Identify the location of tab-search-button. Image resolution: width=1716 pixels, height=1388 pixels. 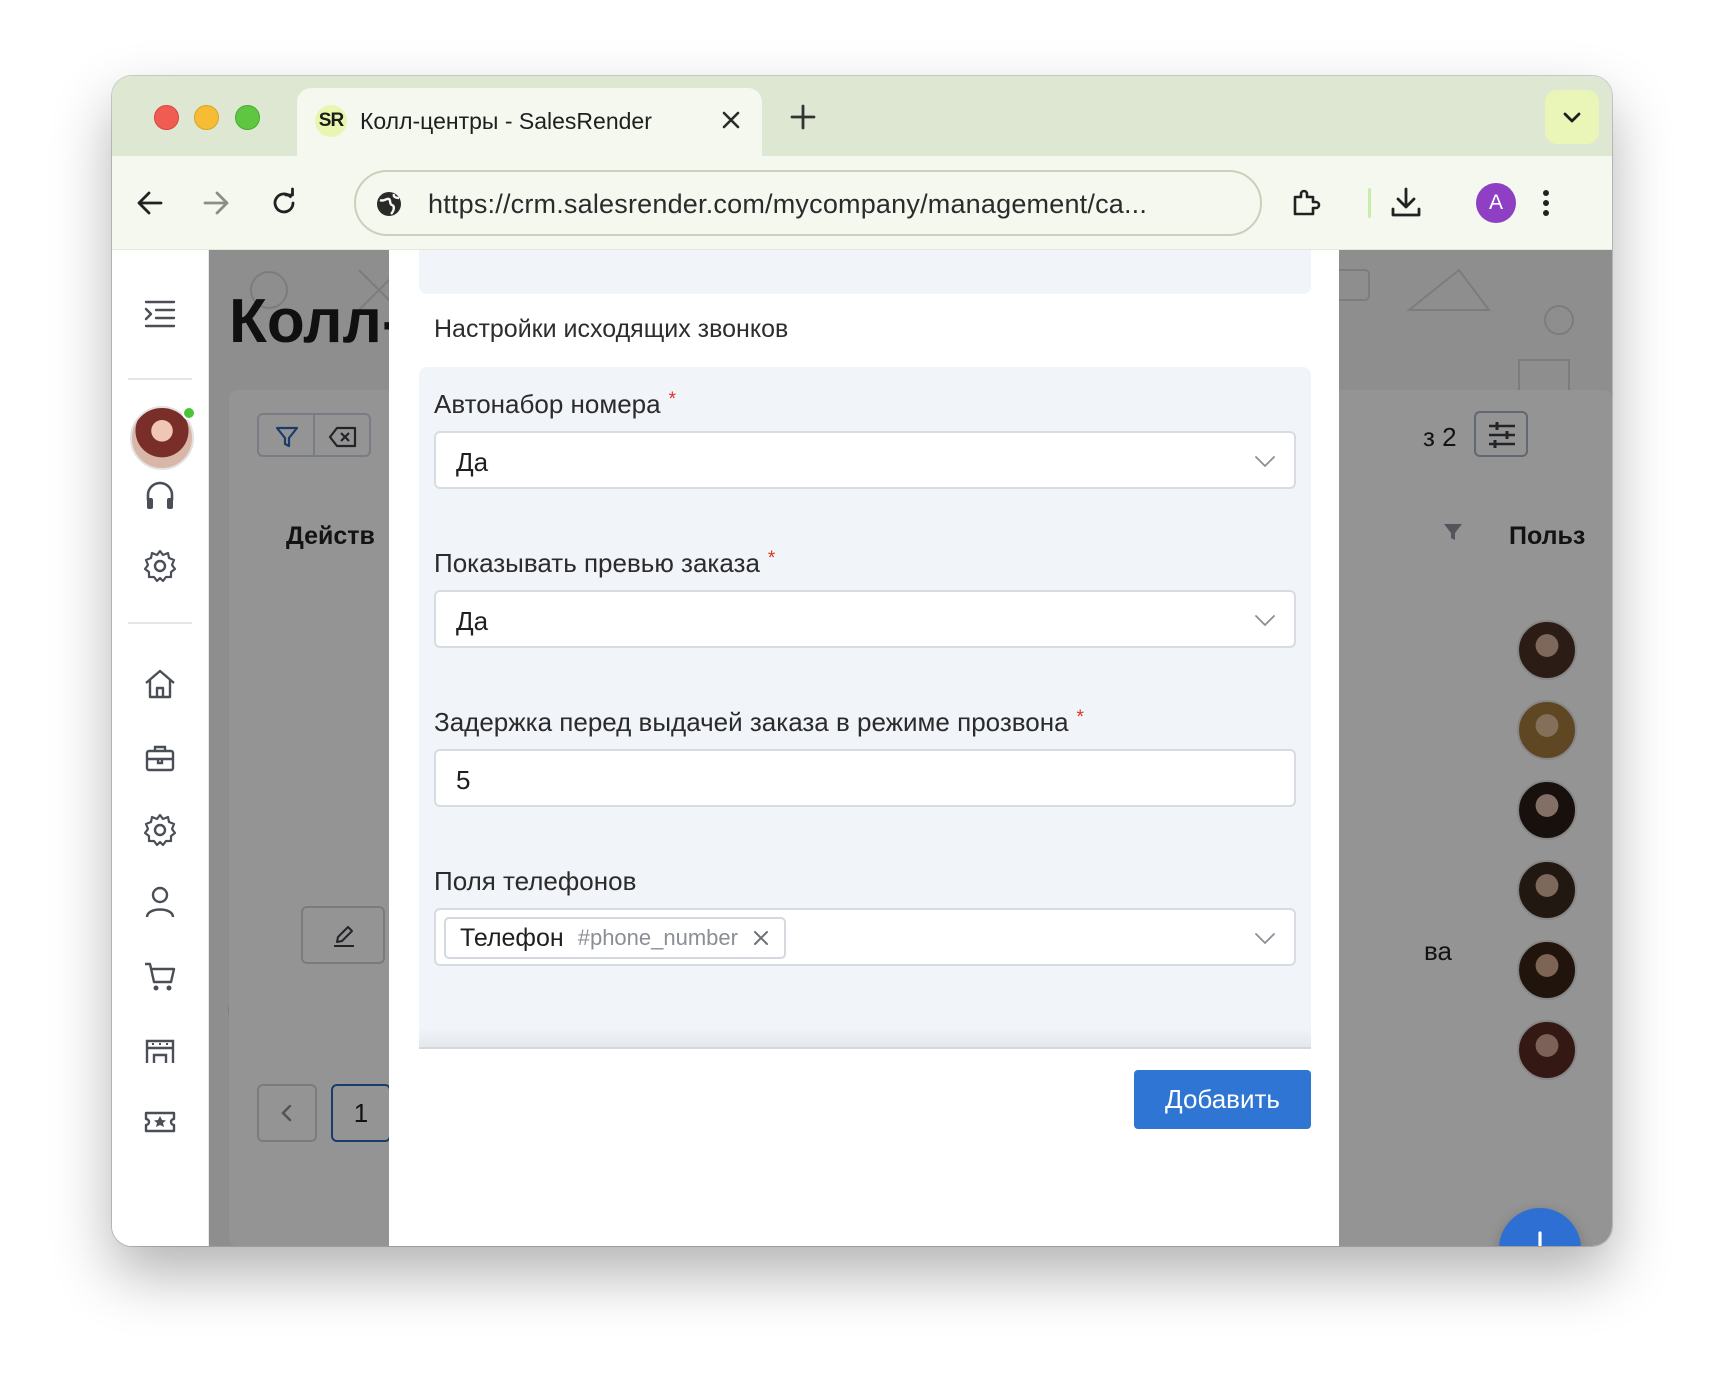
(1572, 117).